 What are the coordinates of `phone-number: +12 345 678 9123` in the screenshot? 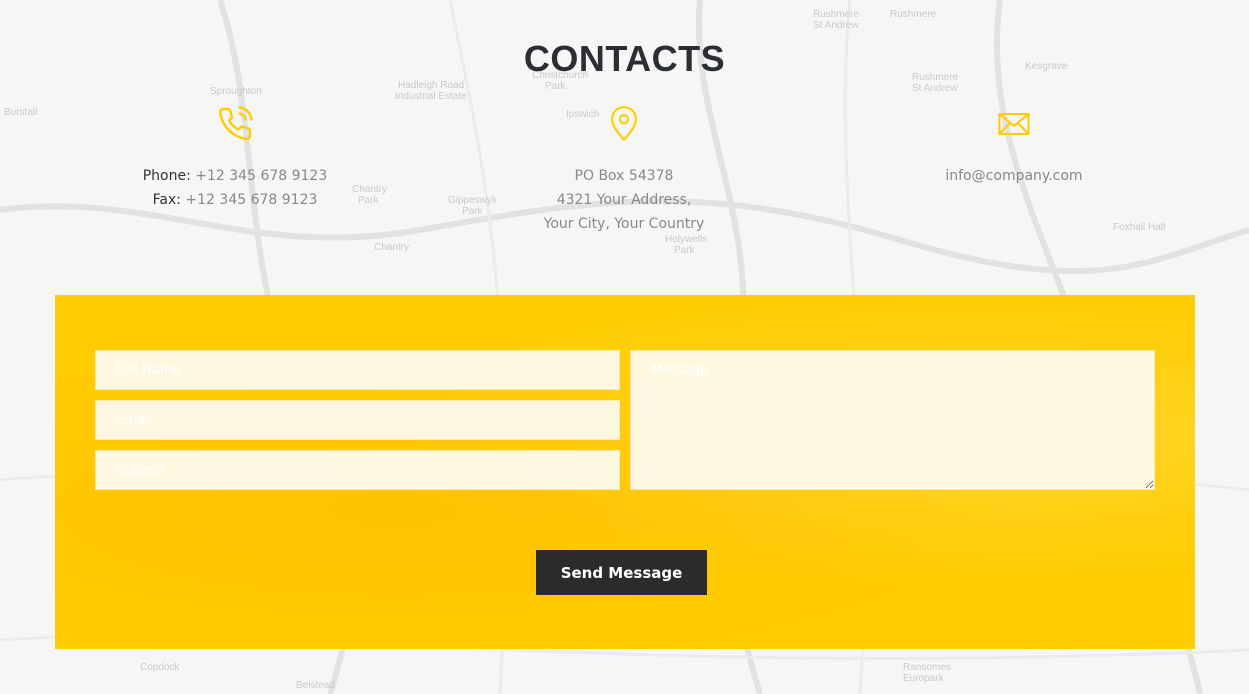 It's located at (261, 176).